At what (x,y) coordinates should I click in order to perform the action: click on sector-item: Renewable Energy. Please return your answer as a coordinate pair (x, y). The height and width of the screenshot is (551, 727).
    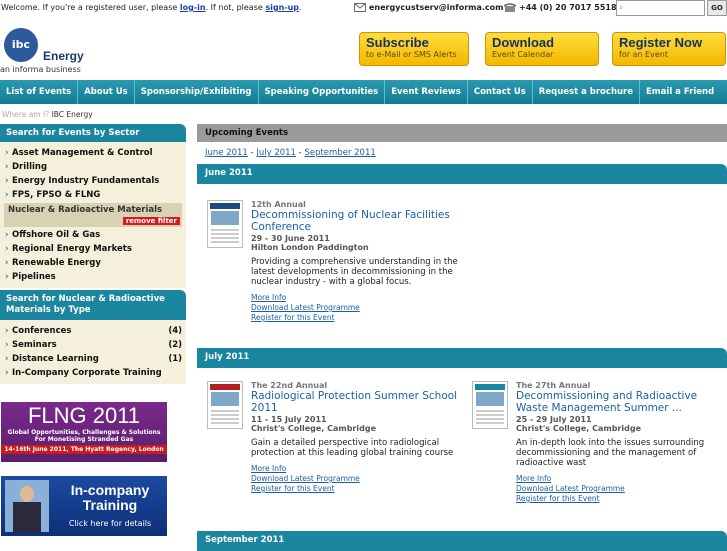
    Looking at the image, I should click on (93, 263).